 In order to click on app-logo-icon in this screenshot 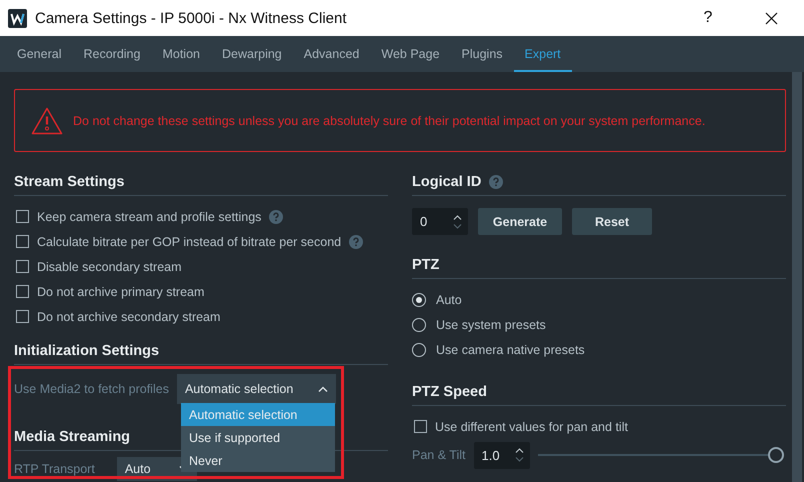, I will do `click(17, 18)`.